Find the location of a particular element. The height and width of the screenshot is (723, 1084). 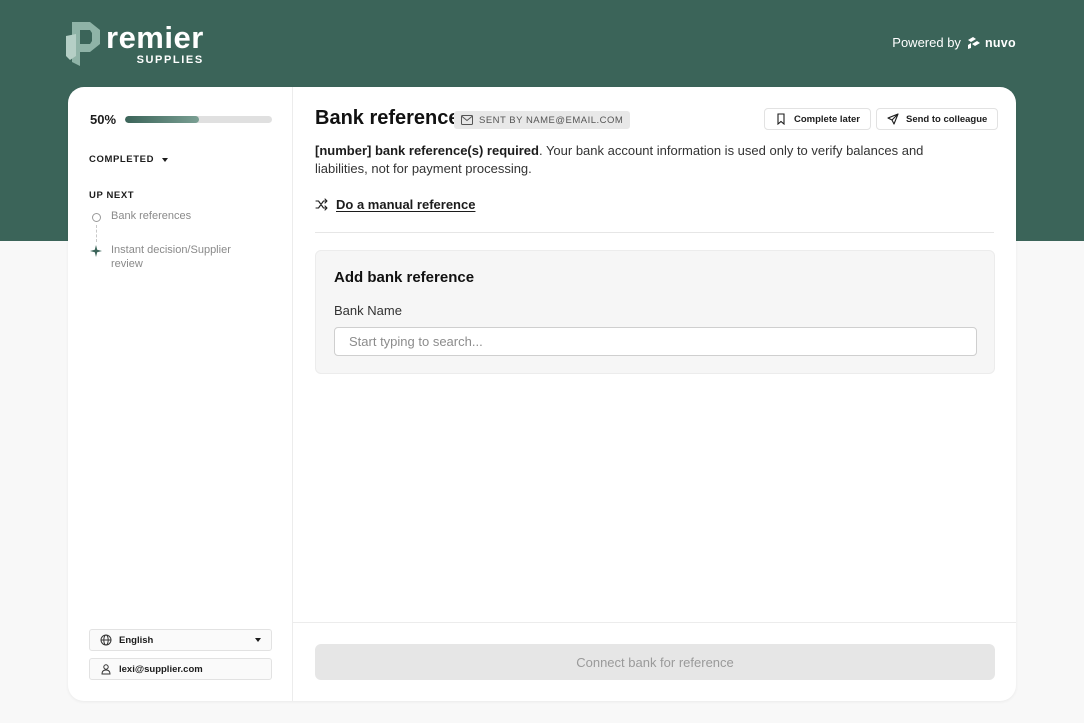

footer-divider is located at coordinates (654, 622).